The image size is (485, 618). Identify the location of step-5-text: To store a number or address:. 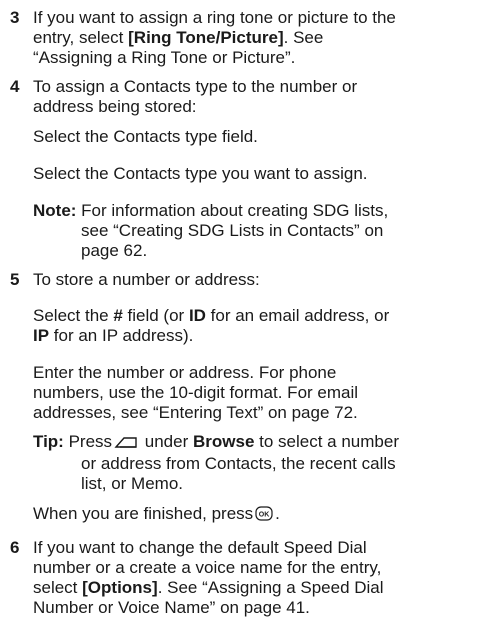
(146, 279).